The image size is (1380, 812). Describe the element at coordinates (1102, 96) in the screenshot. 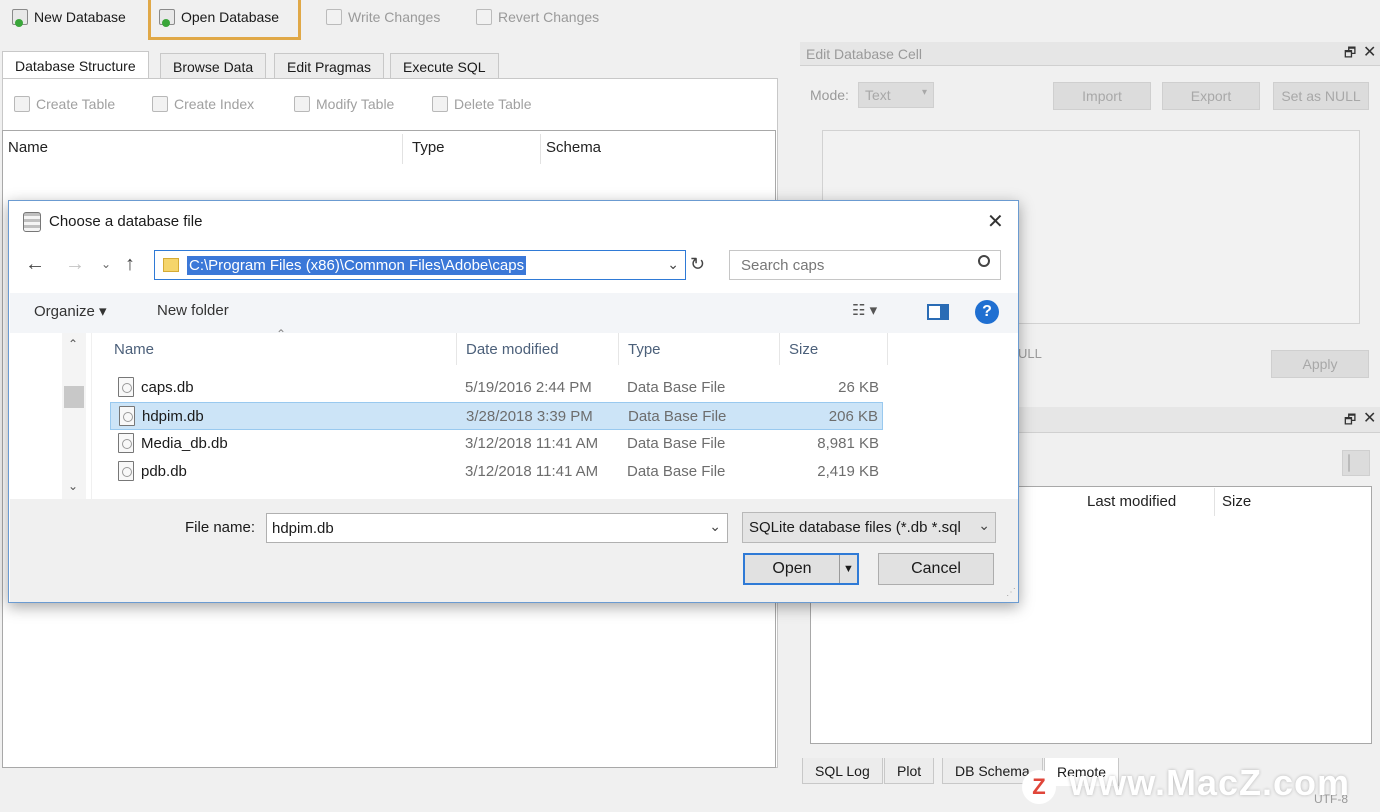

I see `import-button: Import` at that location.